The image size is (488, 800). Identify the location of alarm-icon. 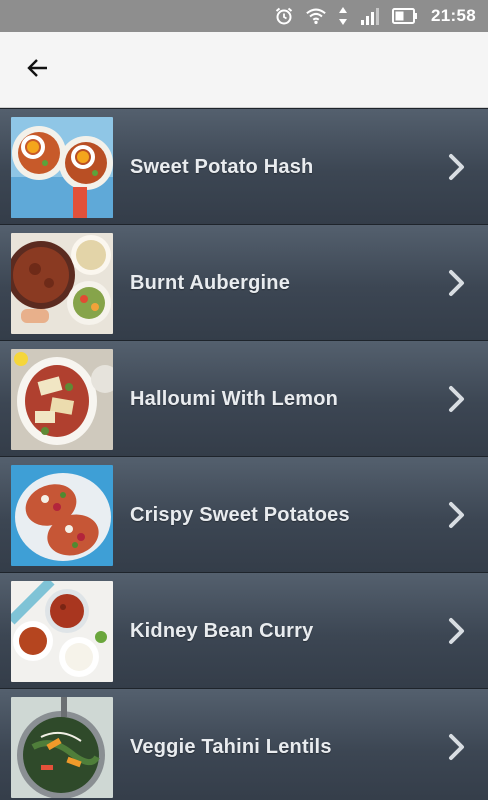
(284, 16).